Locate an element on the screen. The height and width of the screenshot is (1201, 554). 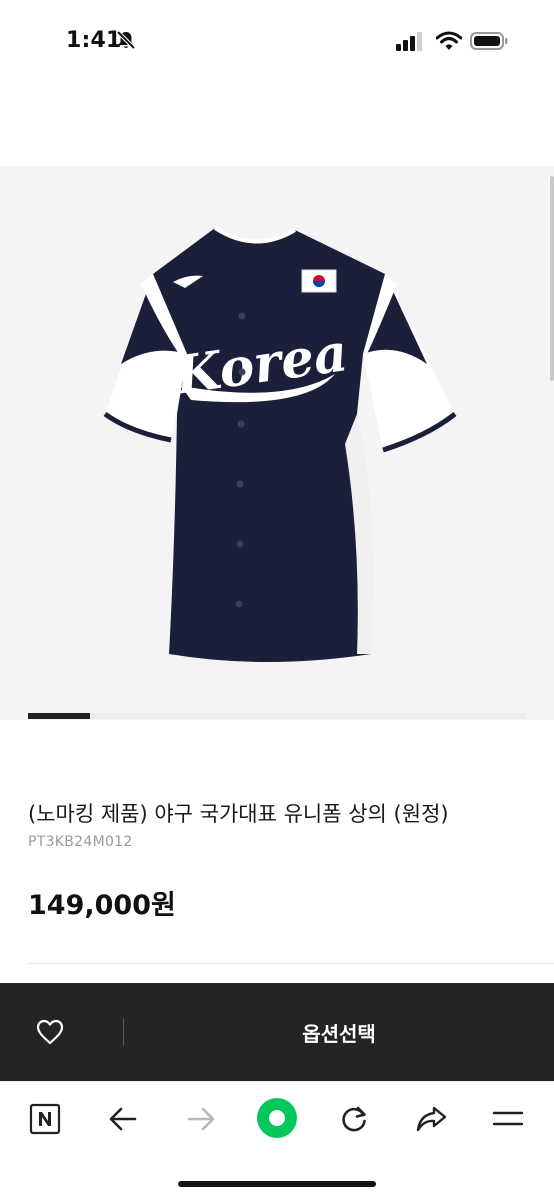
section-divider is located at coordinates (291, 963).